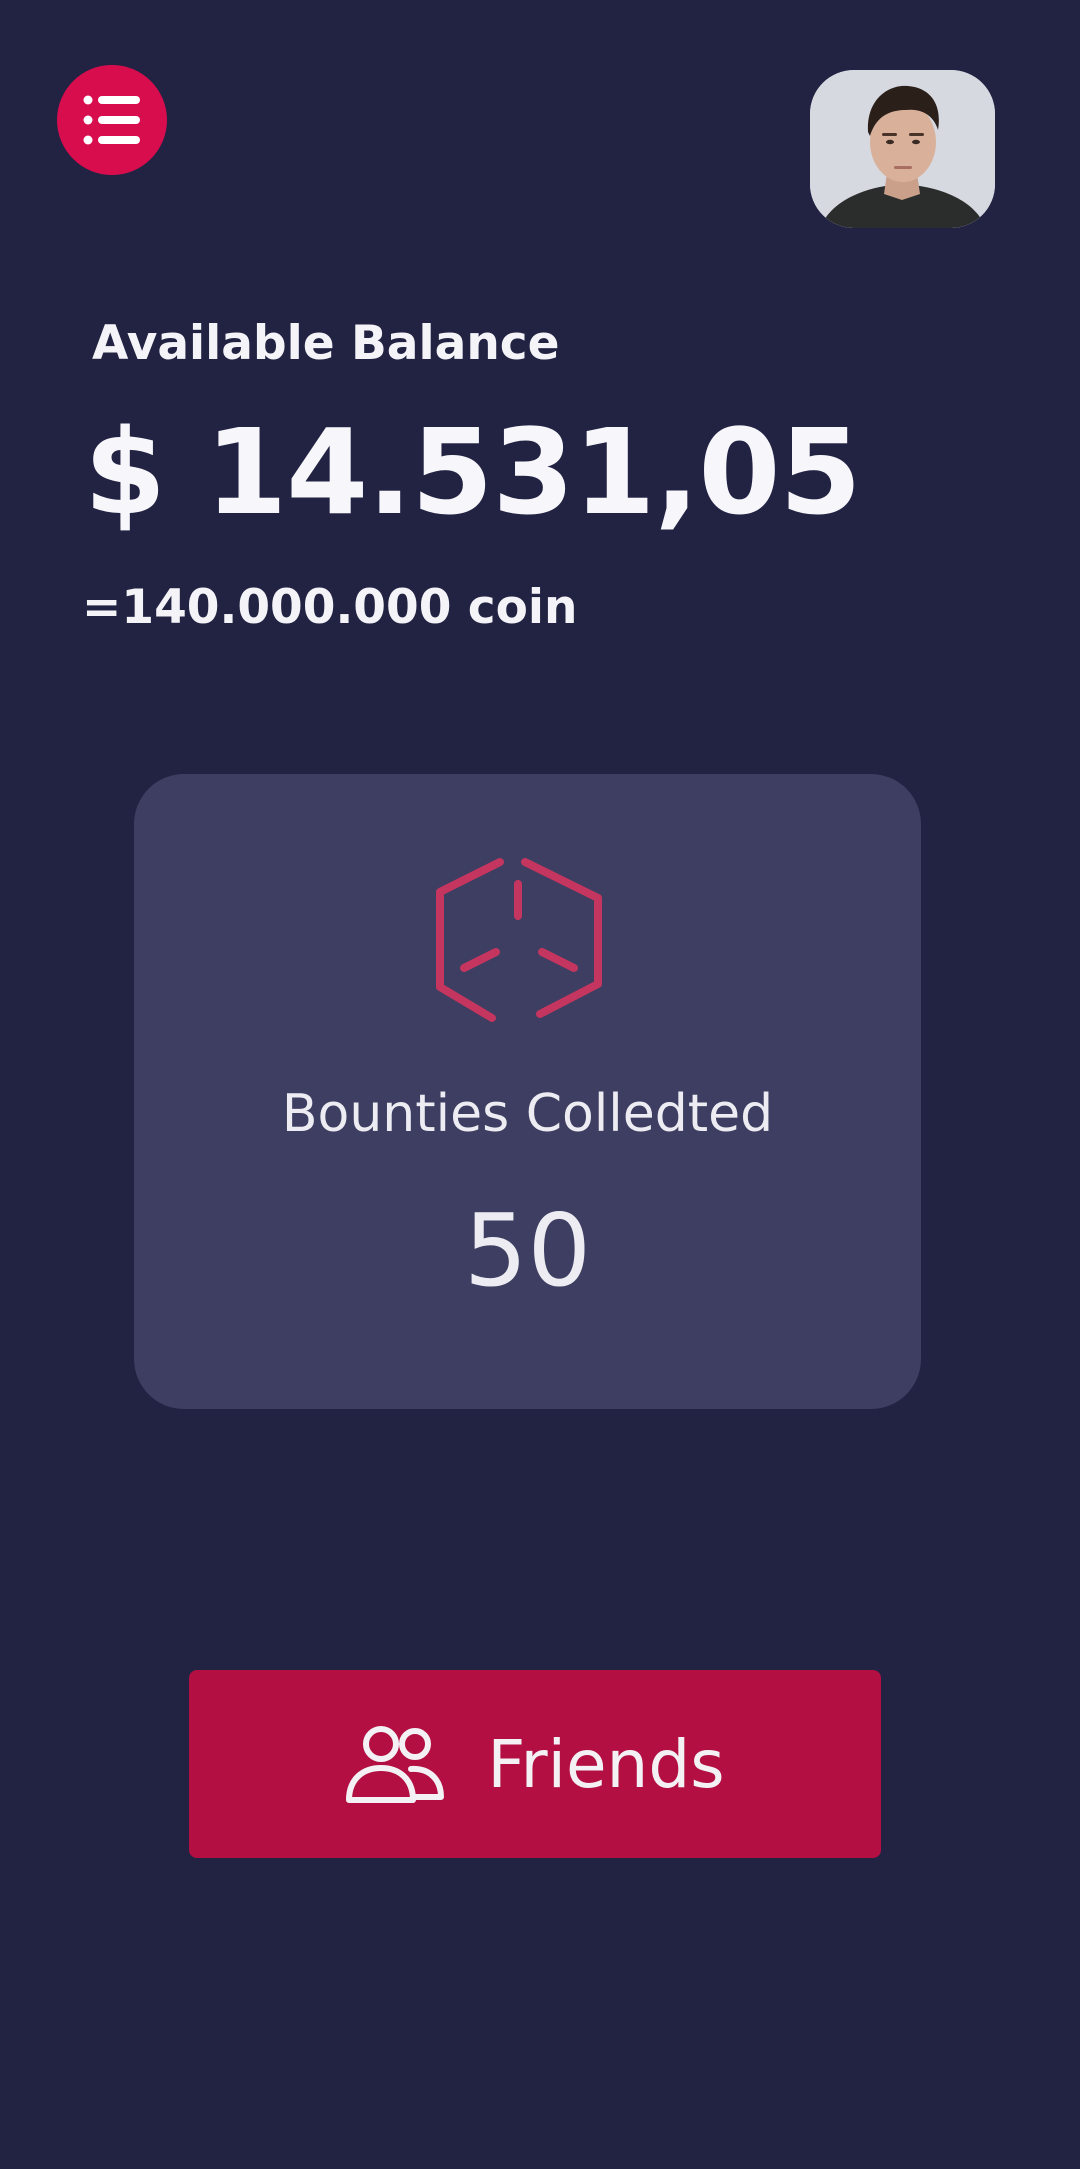  I want to click on friends-button: Friends, so click(535, 1764).